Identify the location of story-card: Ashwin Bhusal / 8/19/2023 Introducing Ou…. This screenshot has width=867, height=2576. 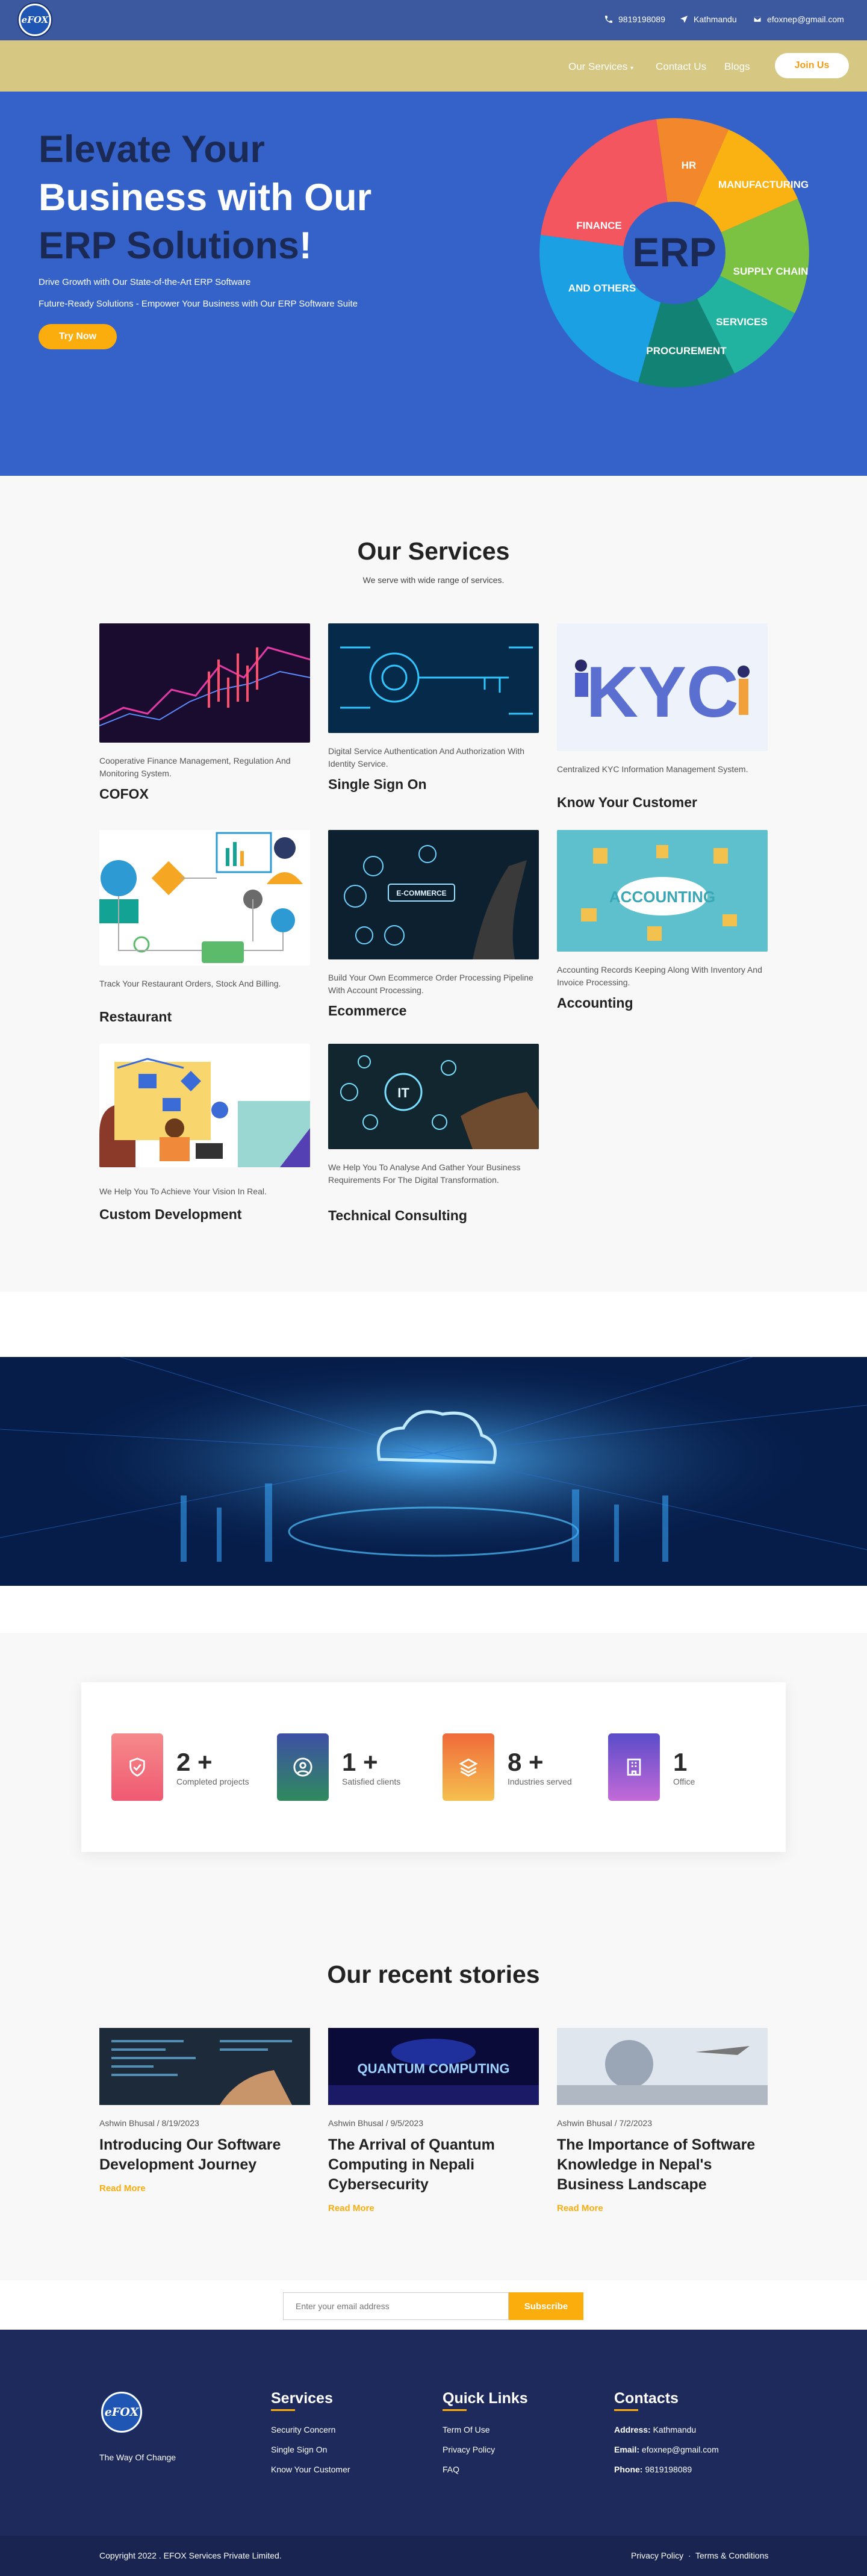
(204, 2111).